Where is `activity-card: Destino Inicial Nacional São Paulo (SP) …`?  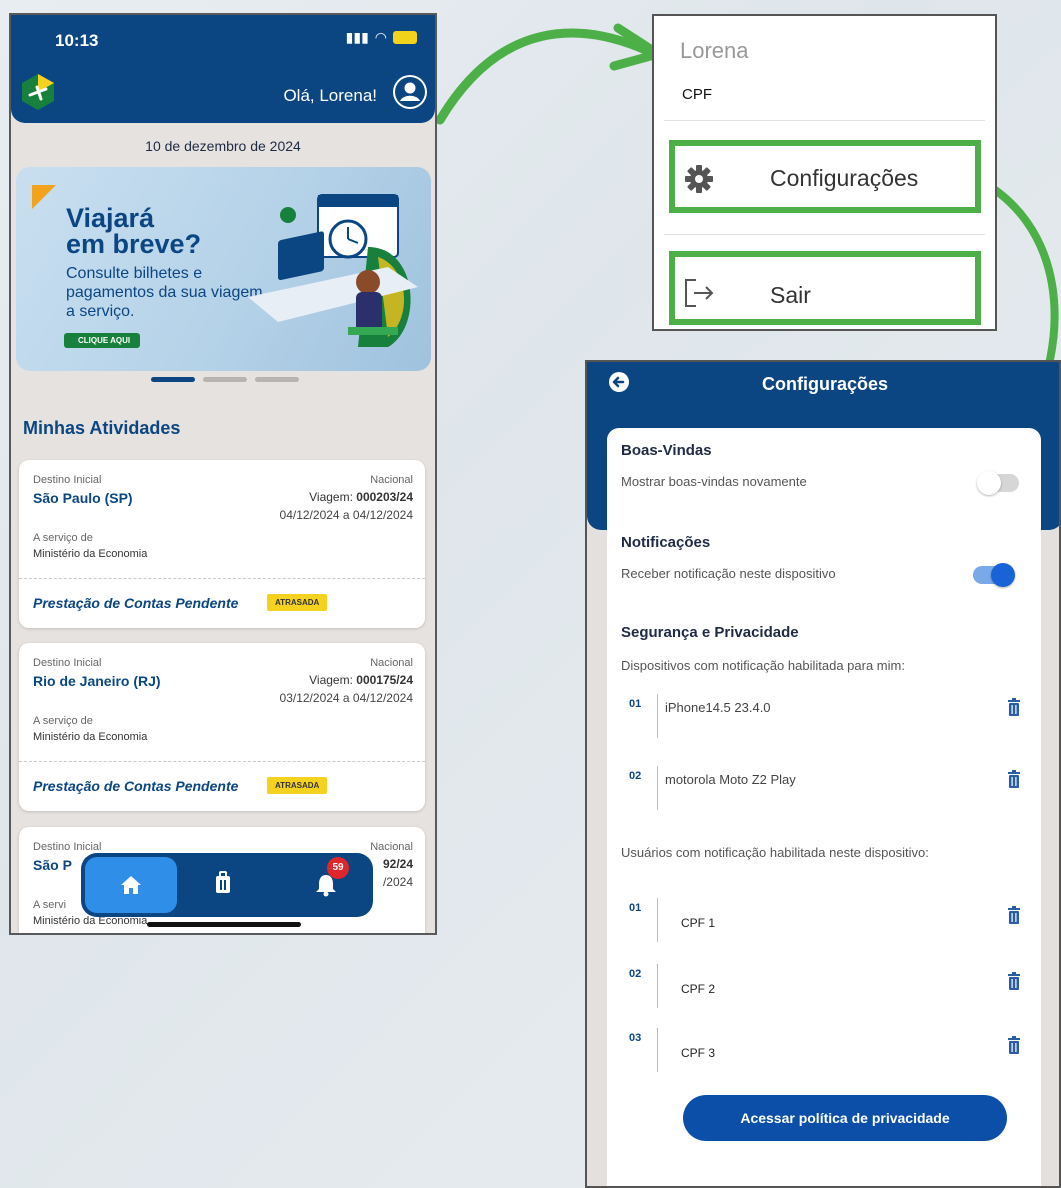
activity-card: Destino Inicial Nacional São Paulo (SP) … is located at coordinates (222, 544).